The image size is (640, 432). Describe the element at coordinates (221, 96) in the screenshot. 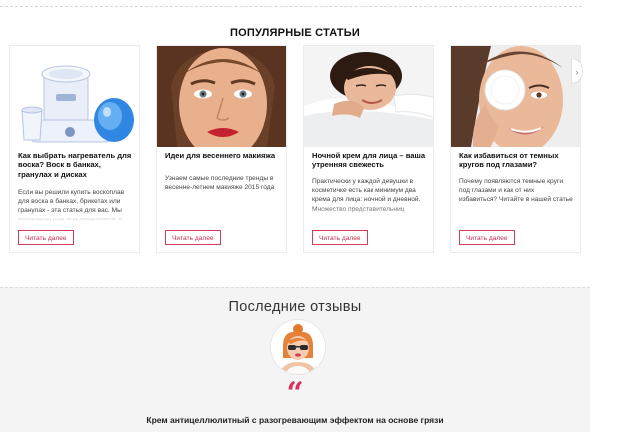

I see `spring-makeup-face-image` at that location.